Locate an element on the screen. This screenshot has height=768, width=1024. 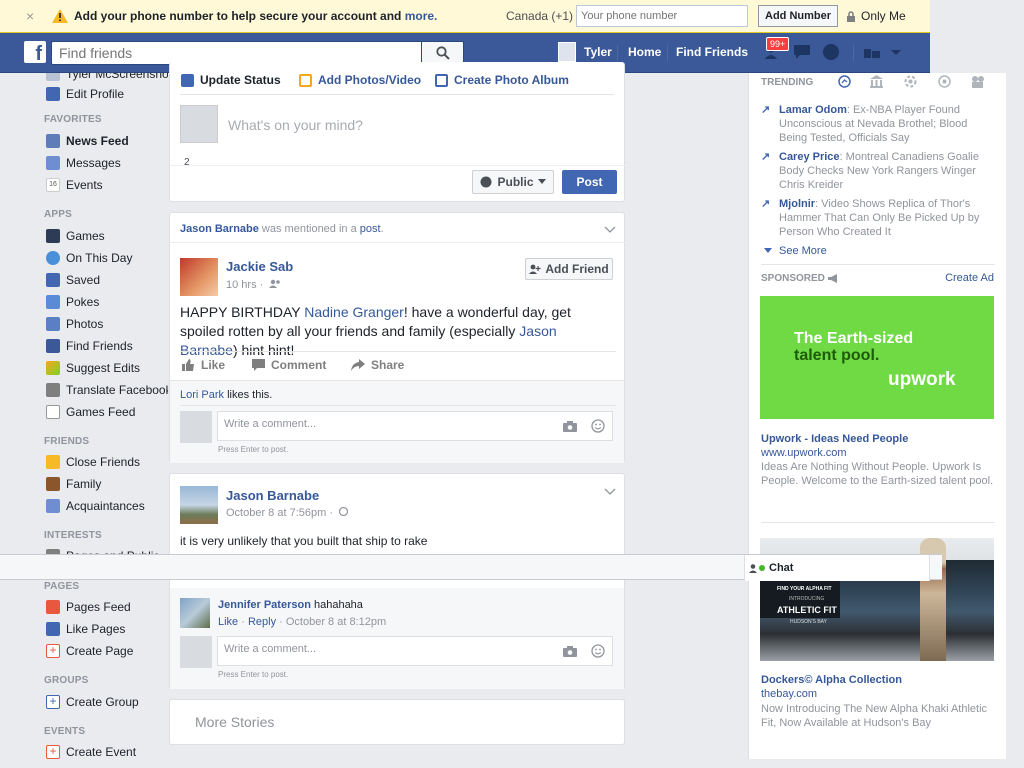
sidebar-item-events: 16 Events is located at coordinates (74, 185).